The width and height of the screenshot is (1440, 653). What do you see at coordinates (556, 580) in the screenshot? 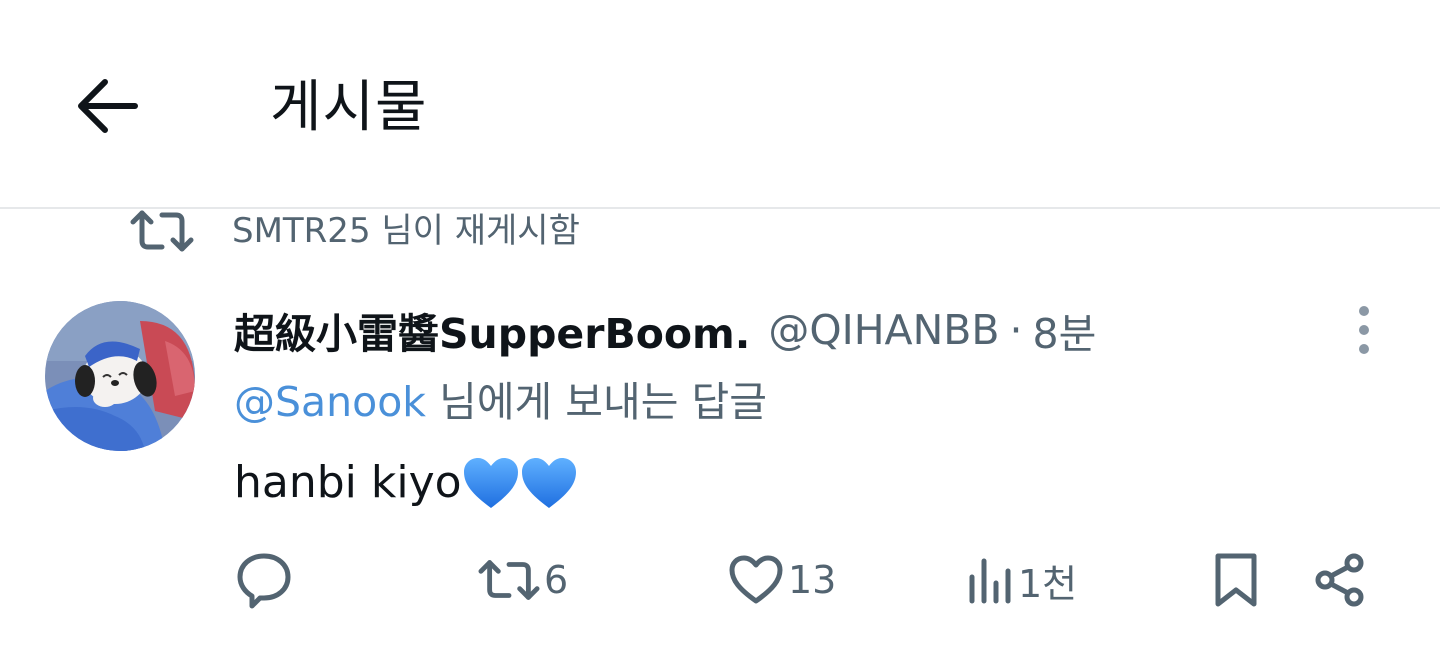
I see `repost-count: 6` at bounding box center [556, 580].